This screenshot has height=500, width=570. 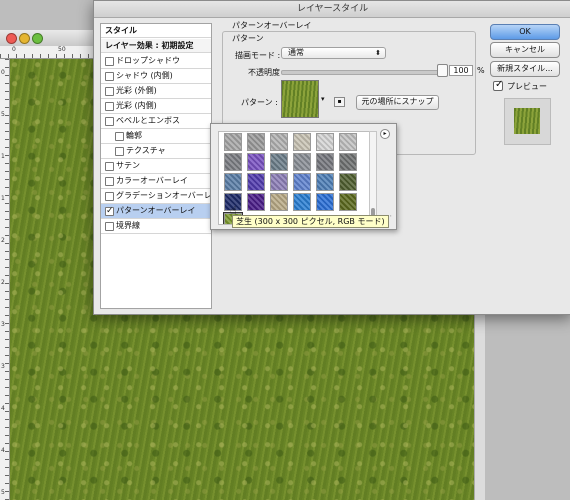 I want to click on opacity-slider-track, so click(x=364, y=72).